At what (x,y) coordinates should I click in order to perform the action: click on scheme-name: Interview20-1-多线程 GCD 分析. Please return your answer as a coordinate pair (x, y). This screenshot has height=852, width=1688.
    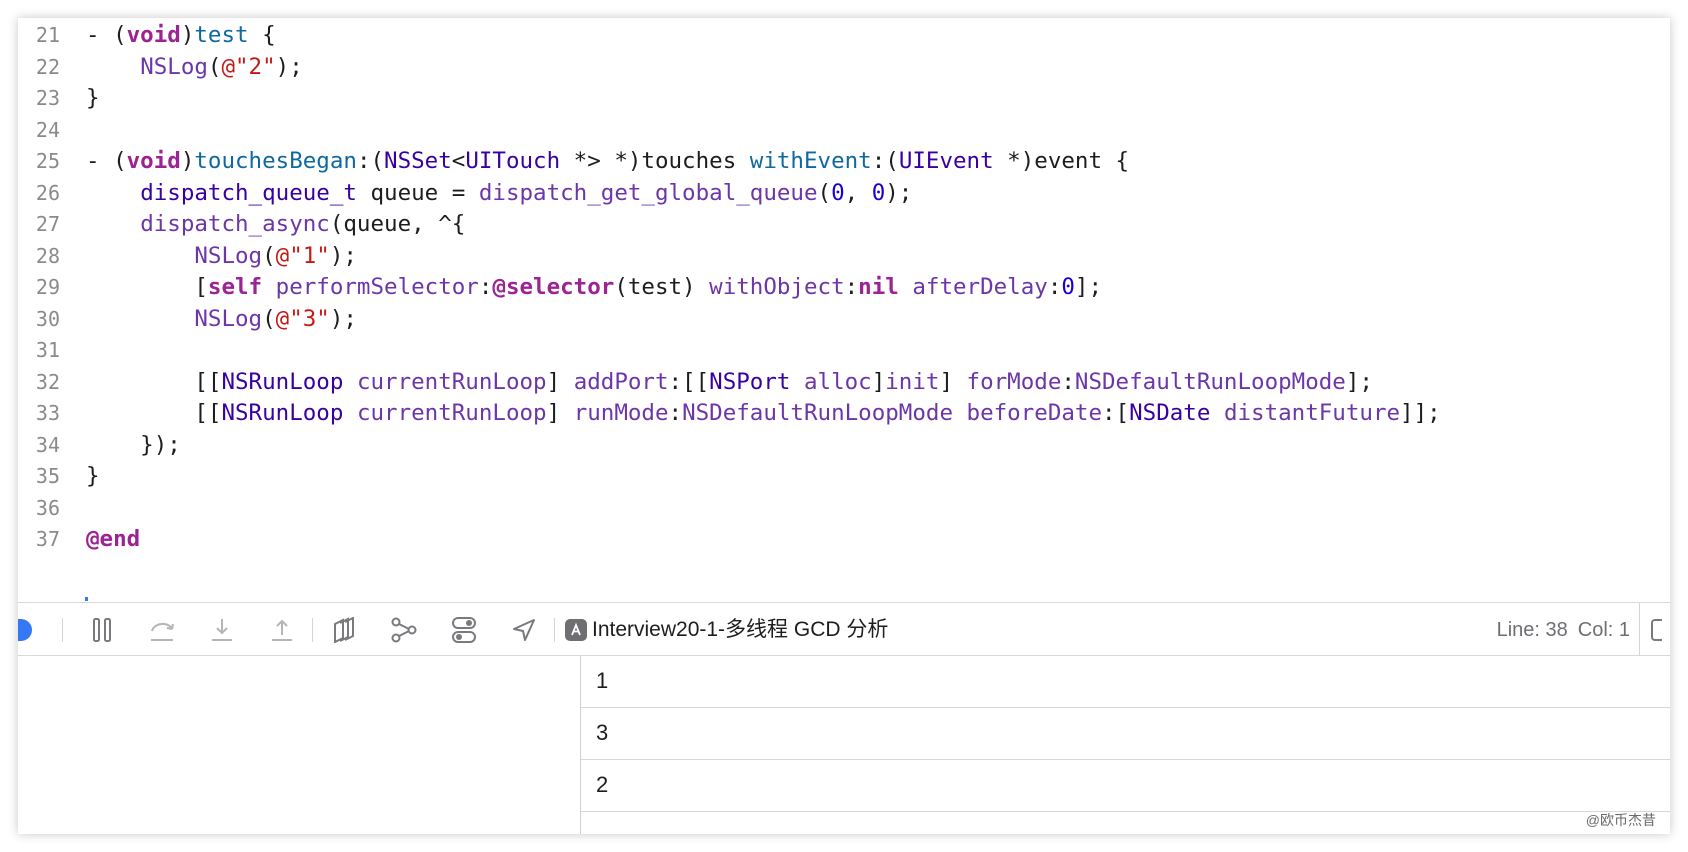
    Looking at the image, I should click on (740, 630).